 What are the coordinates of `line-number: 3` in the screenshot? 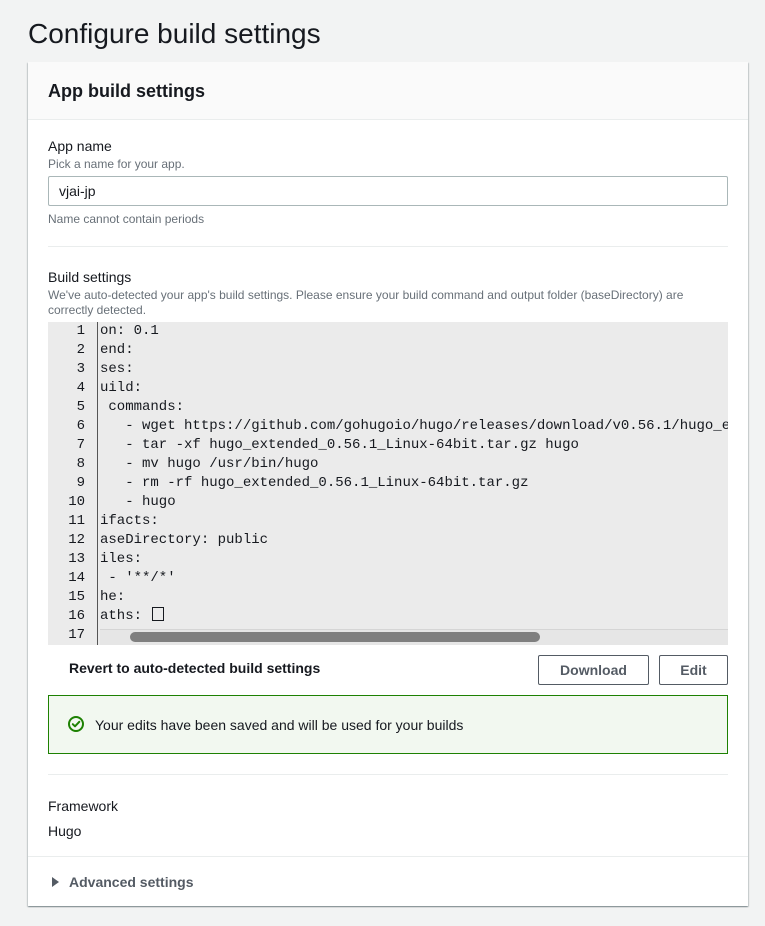 It's located at (80, 369).